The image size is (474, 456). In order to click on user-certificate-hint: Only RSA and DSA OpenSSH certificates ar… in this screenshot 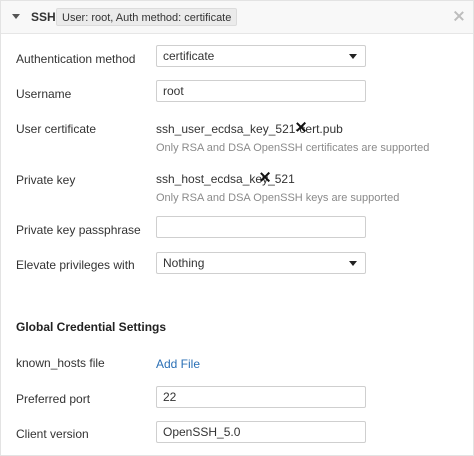, I will do `click(293, 148)`.